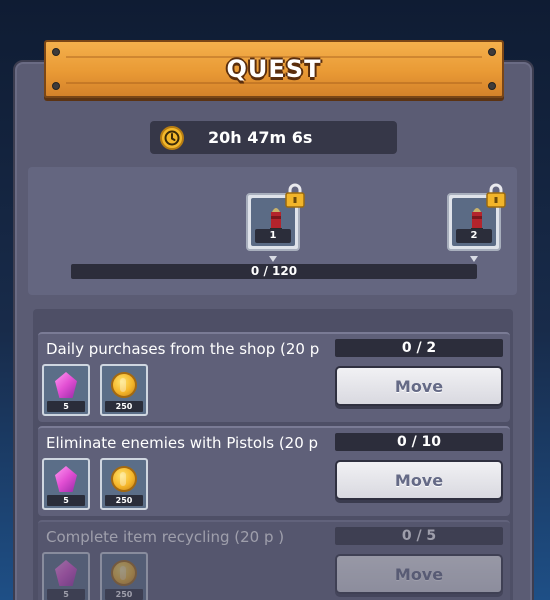 This screenshot has width=550, height=600. I want to click on quest-title: Complete item recycling (20 p ), so click(165, 537).